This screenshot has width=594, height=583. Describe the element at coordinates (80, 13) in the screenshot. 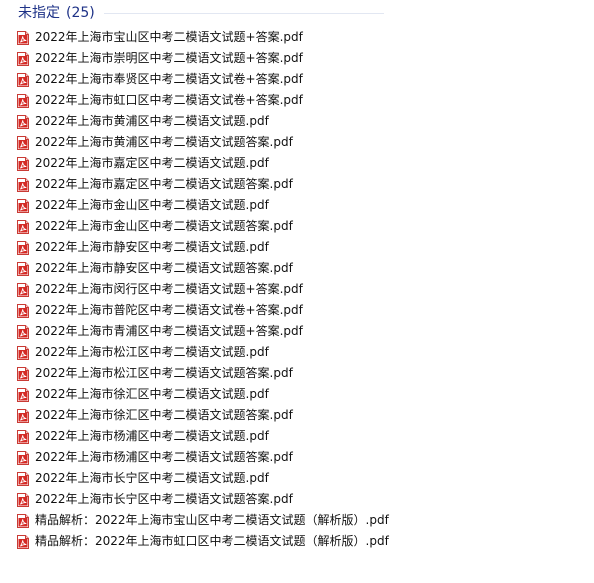

I see `group-count: (25)` at that location.